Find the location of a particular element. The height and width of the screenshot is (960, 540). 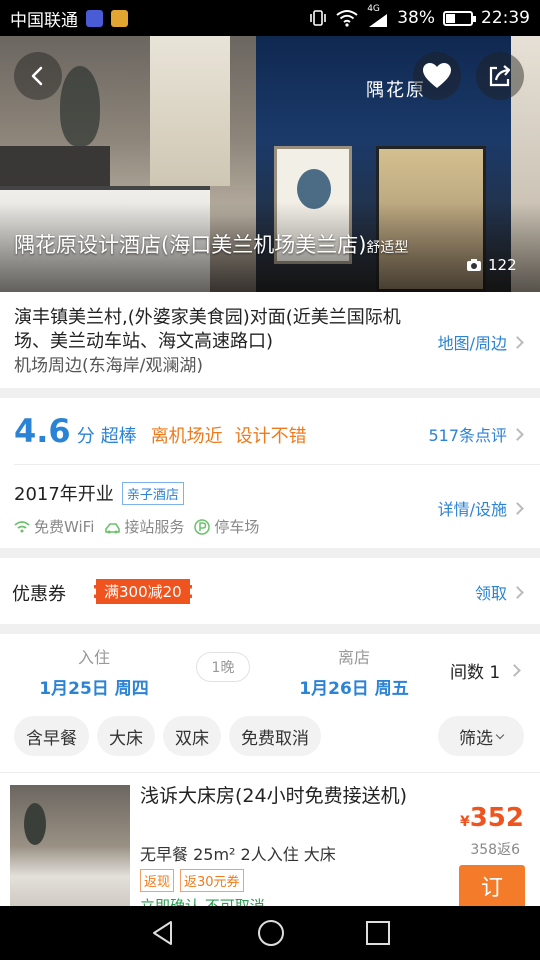

wifi-small-icon is located at coordinates (22, 527).